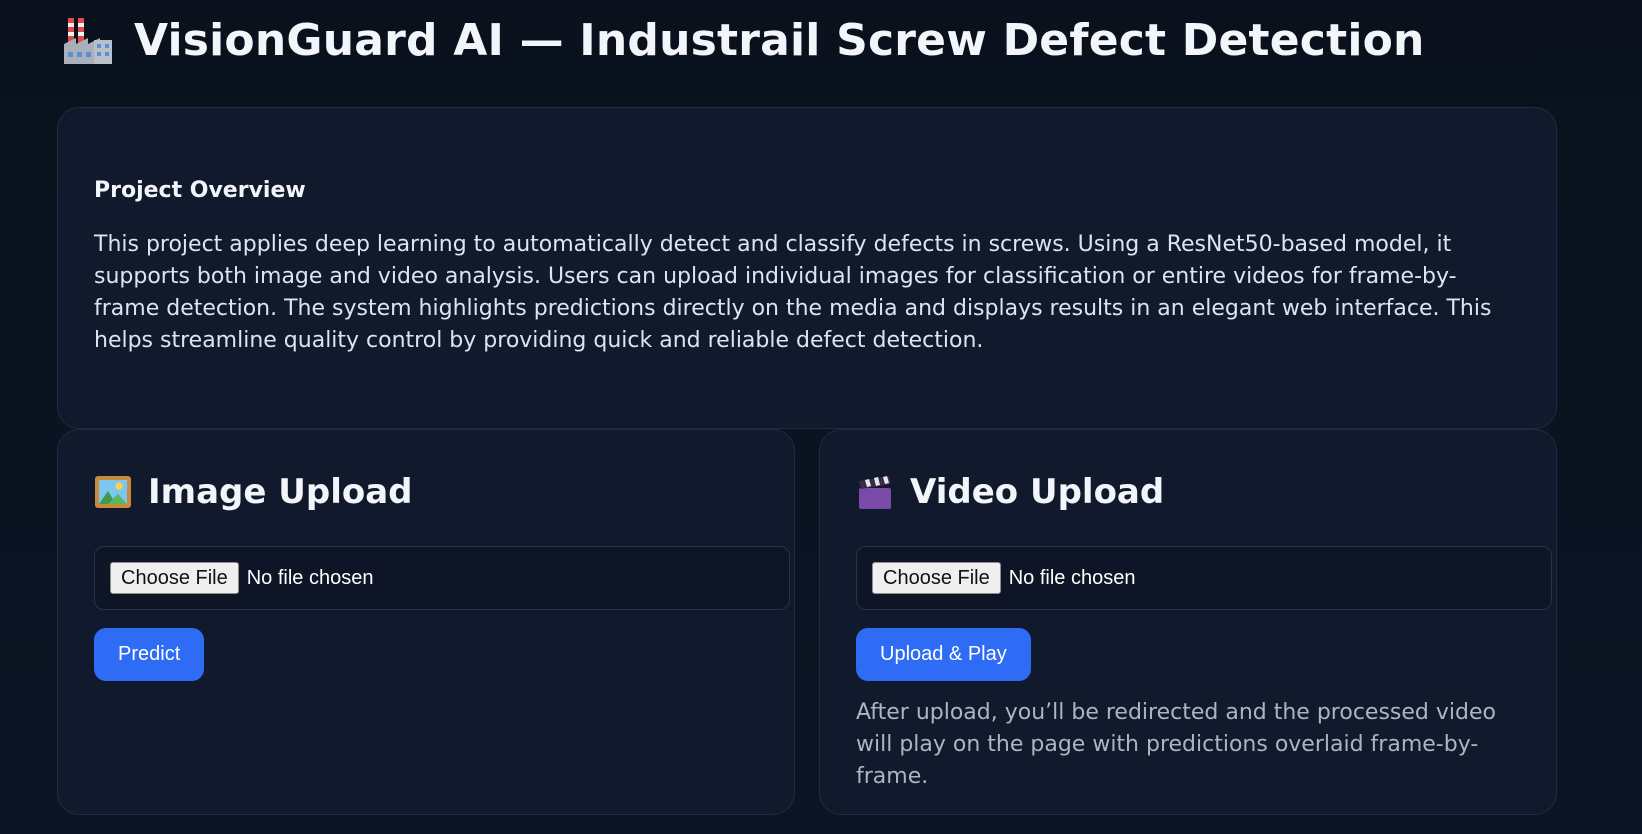  What do you see at coordinates (149, 654) in the screenshot?
I see `predict-button: Predict` at bounding box center [149, 654].